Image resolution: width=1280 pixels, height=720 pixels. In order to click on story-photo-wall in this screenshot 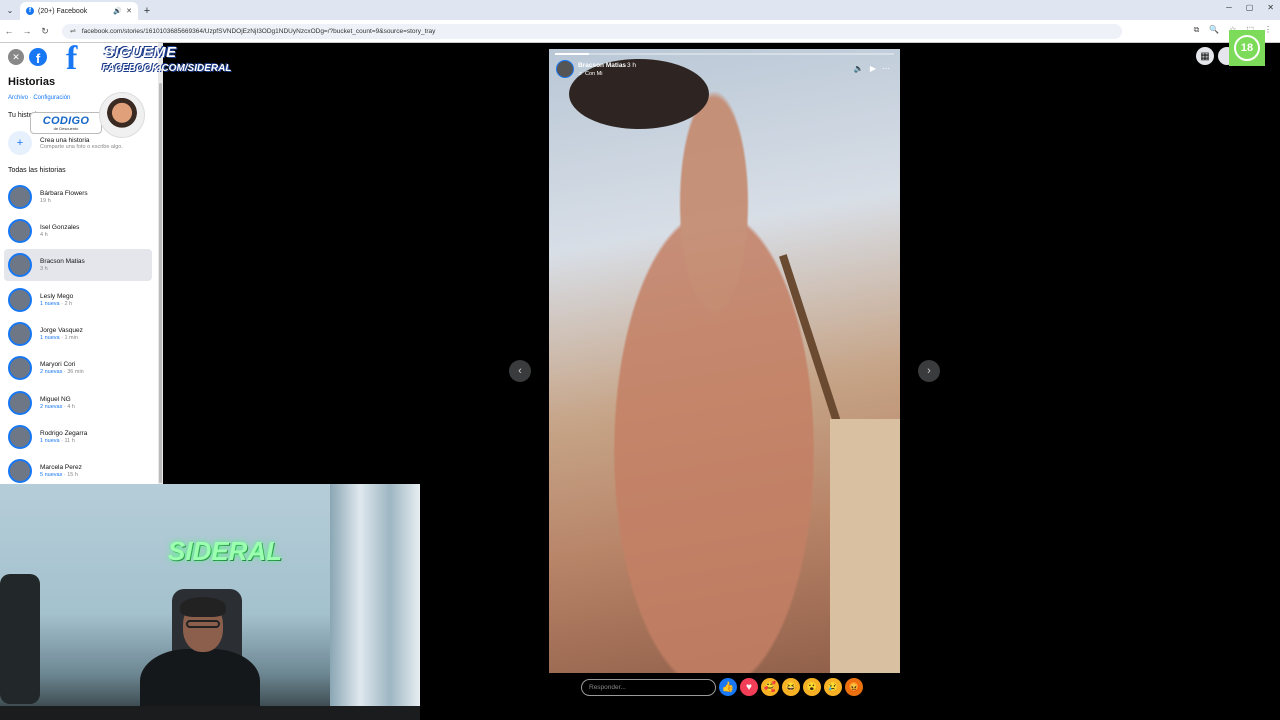, I will do `click(865, 546)`.